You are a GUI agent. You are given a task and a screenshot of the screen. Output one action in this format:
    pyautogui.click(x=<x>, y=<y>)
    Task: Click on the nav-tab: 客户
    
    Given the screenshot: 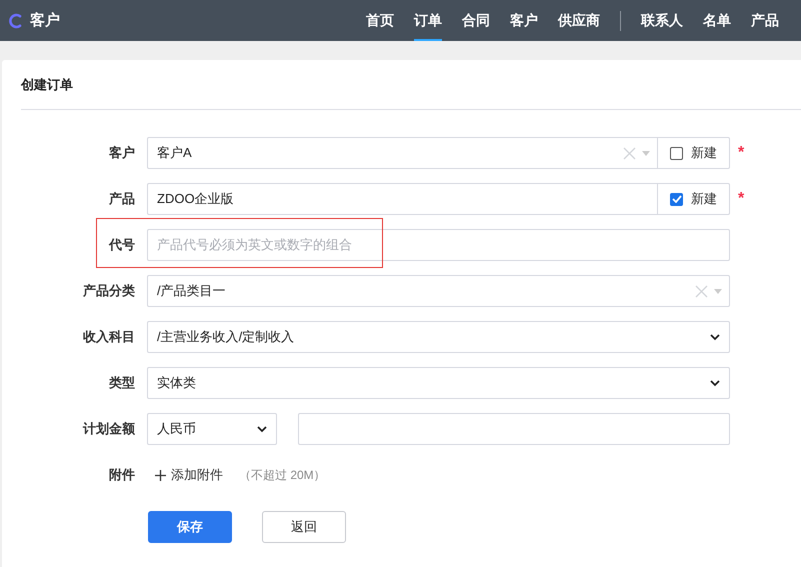 What is the action you would take?
    pyautogui.click(x=524, y=20)
    